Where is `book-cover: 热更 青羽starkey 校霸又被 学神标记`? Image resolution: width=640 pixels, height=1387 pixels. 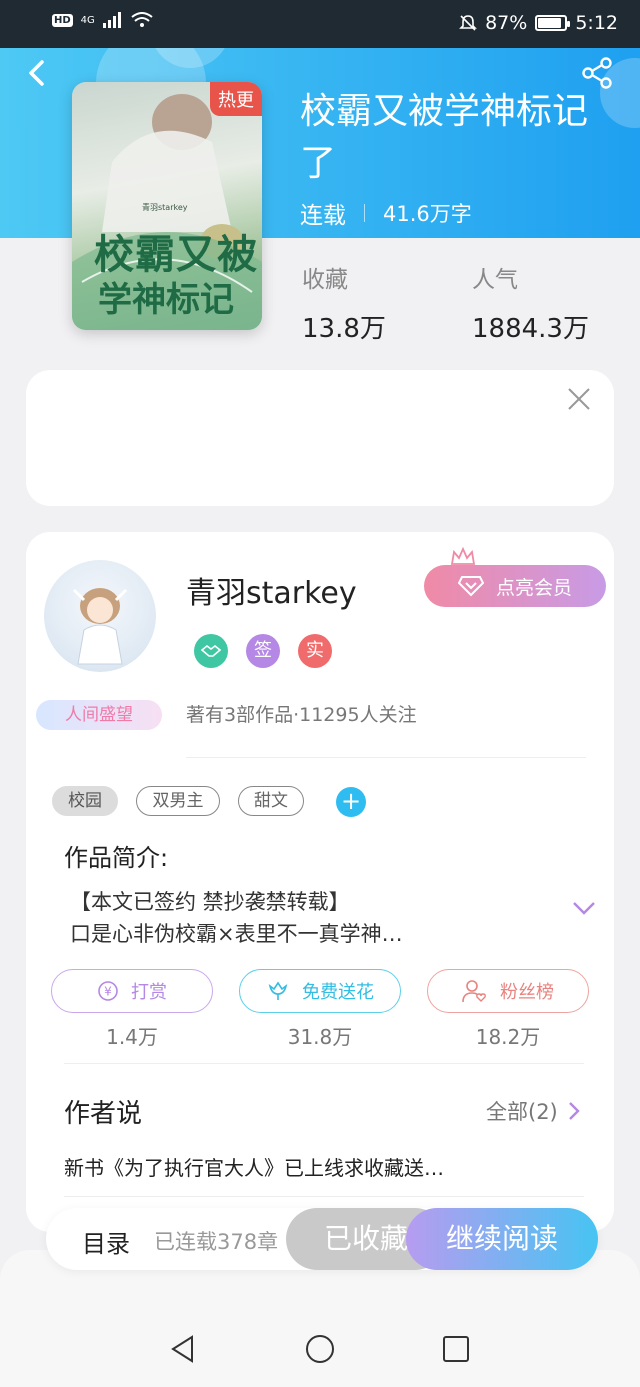
book-cover: 热更 青羽starkey 校霸又被 学神标记 is located at coordinates (167, 206).